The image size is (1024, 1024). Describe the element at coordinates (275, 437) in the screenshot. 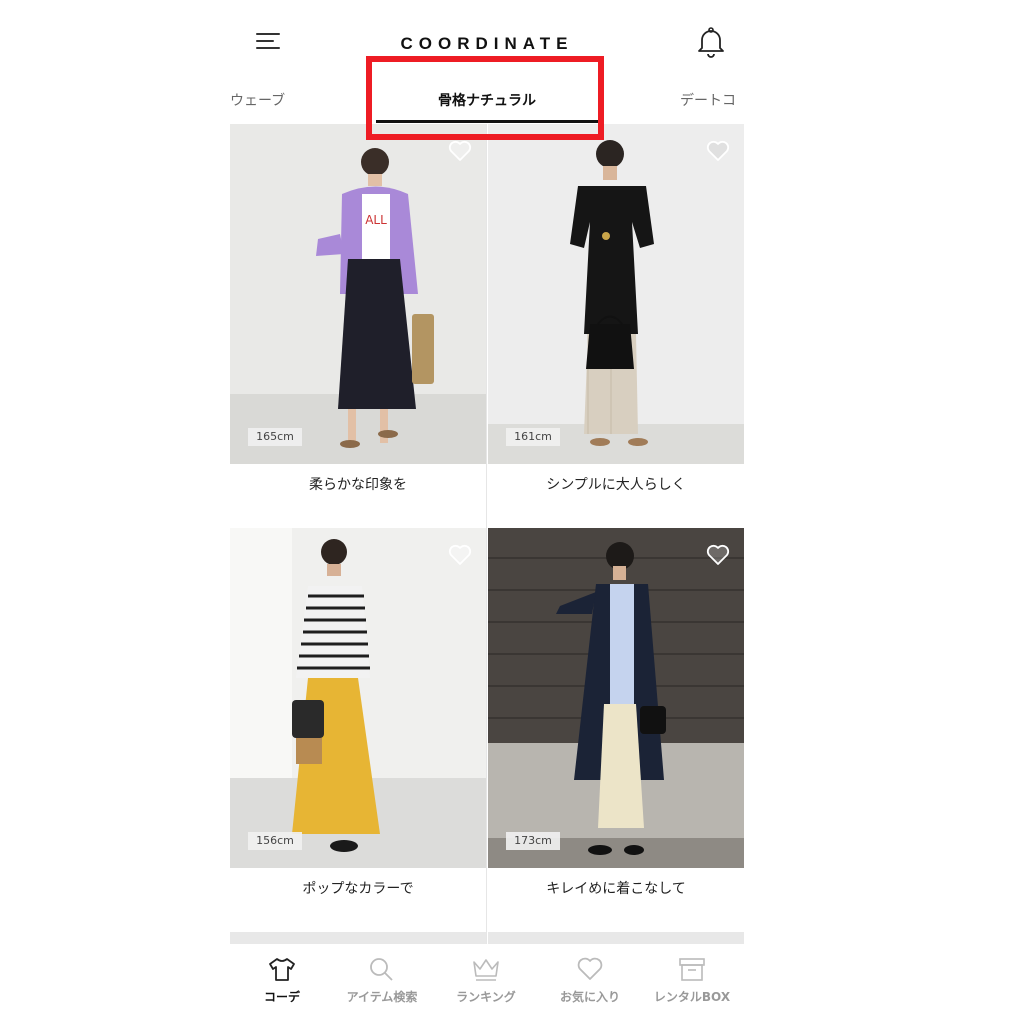

I see `height-badge: 165cm` at that location.